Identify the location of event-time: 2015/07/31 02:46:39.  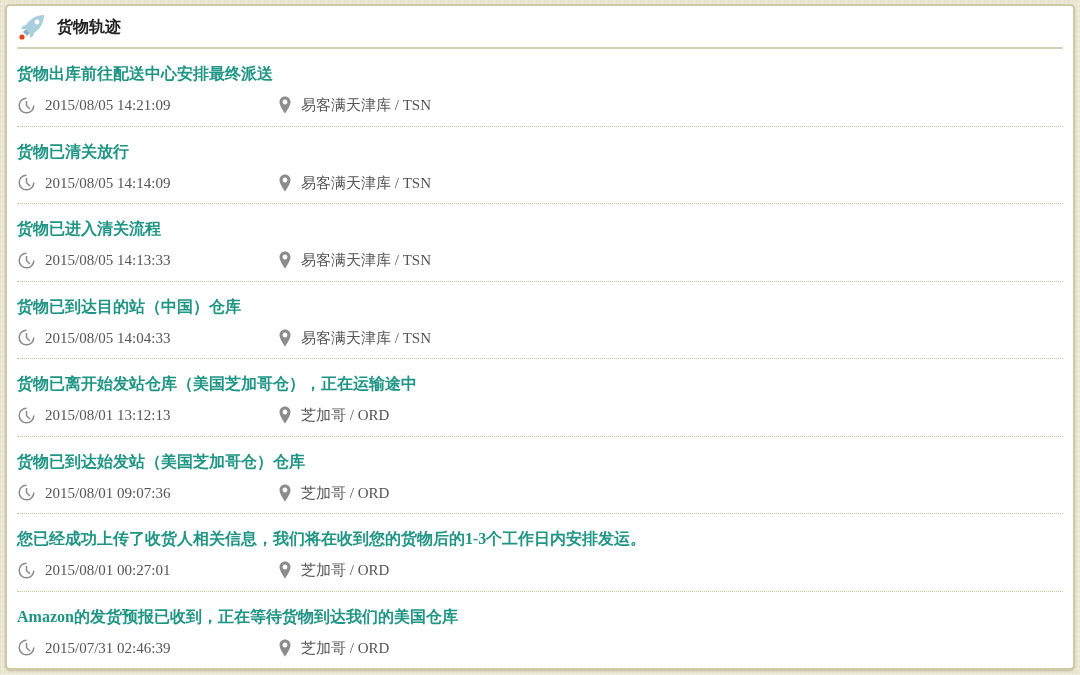
(108, 648).